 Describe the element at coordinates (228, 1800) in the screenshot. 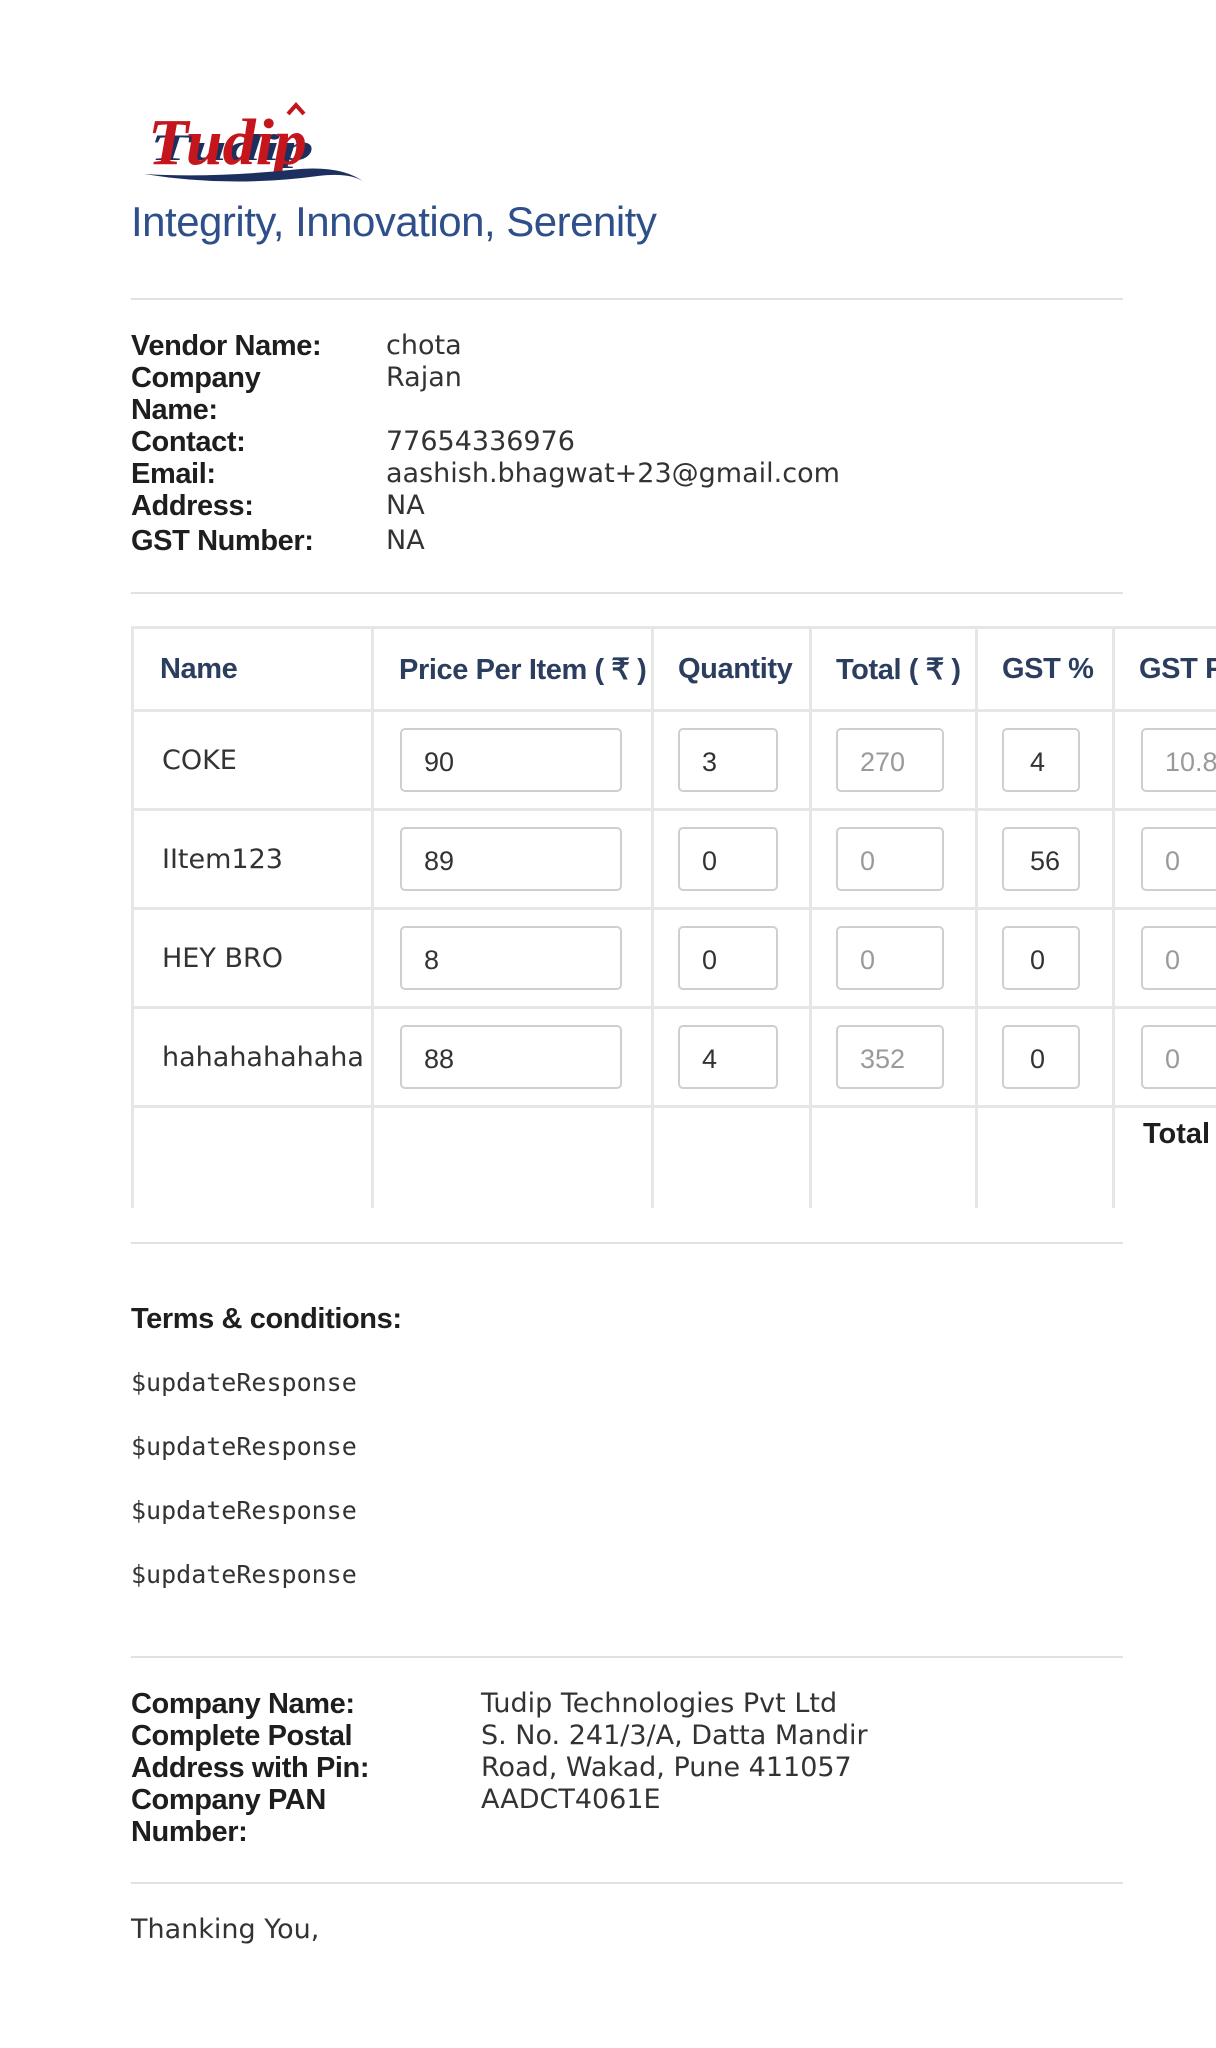

I see `pan-label-line1: Company PAN` at that location.